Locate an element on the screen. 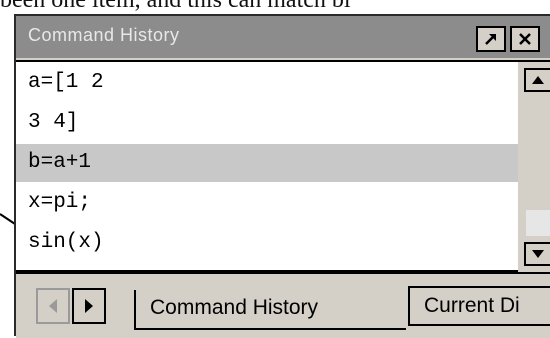 The width and height of the screenshot is (550, 338). window-title: Command History is located at coordinates (104, 35).